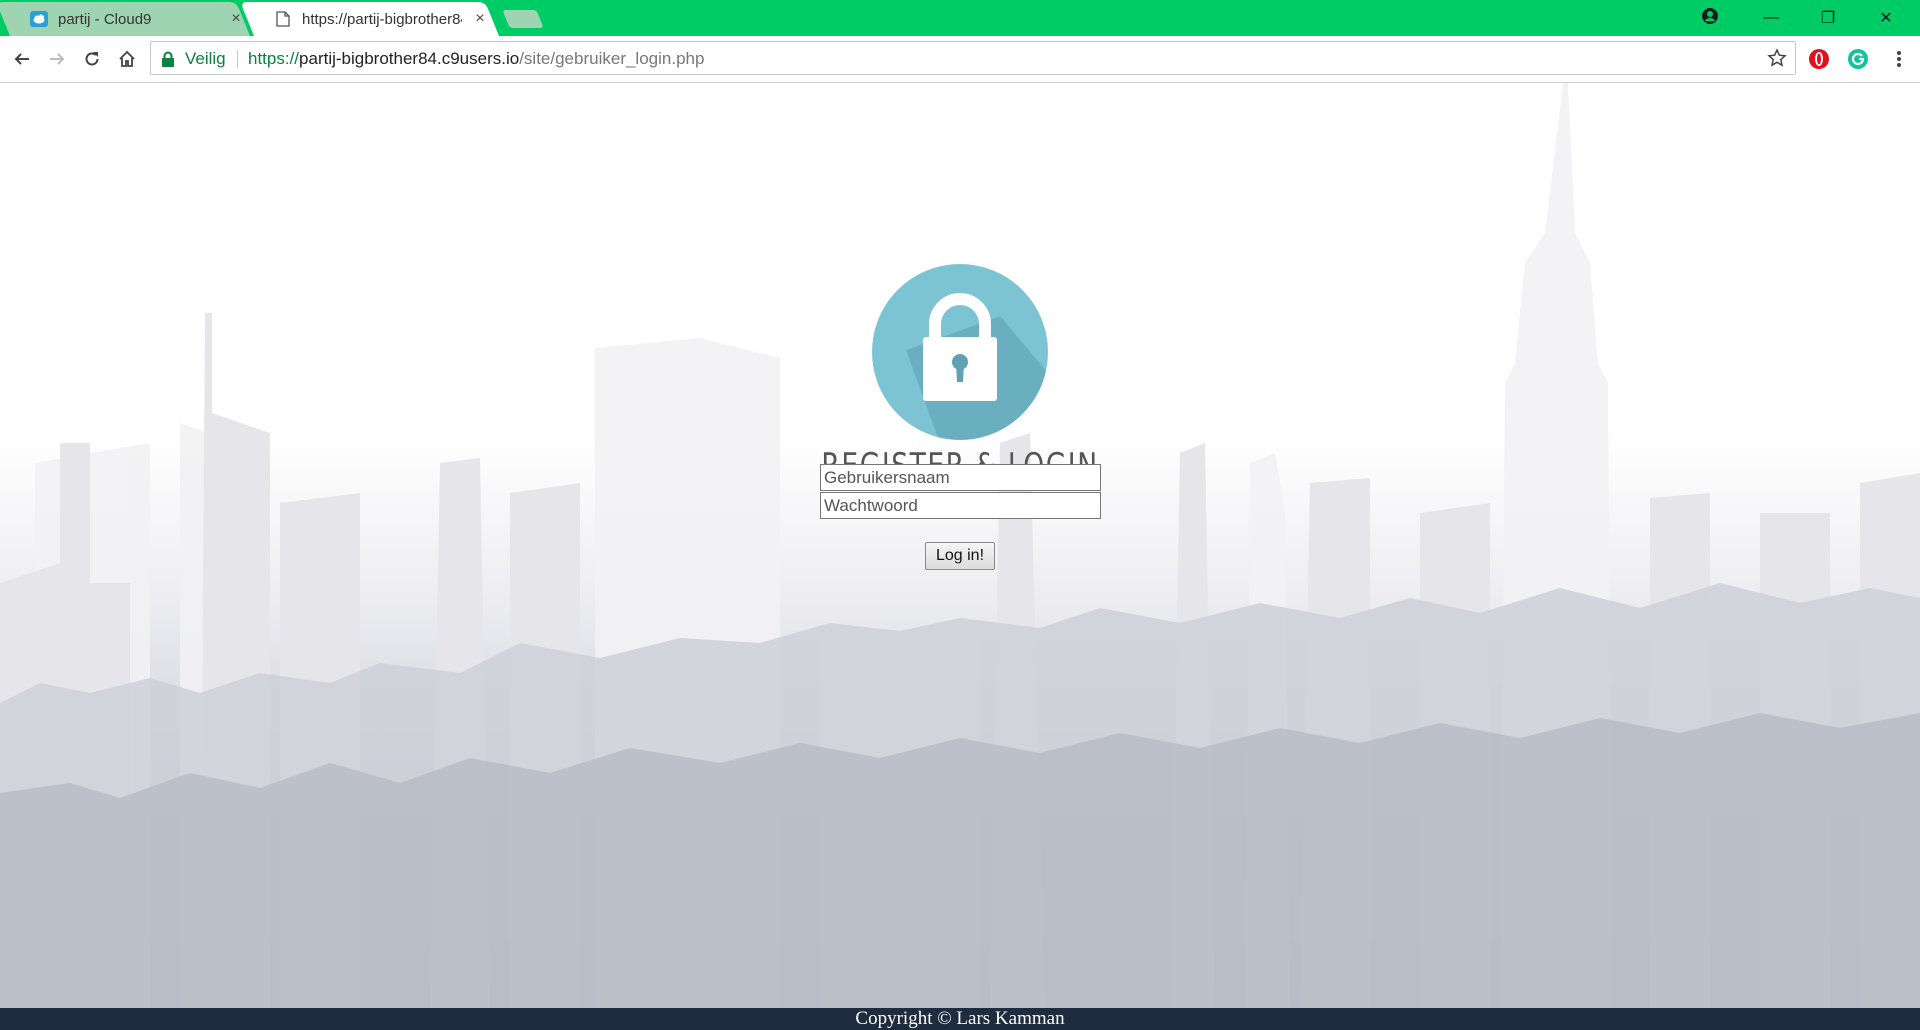  I want to click on profile-icon, so click(1710, 16).